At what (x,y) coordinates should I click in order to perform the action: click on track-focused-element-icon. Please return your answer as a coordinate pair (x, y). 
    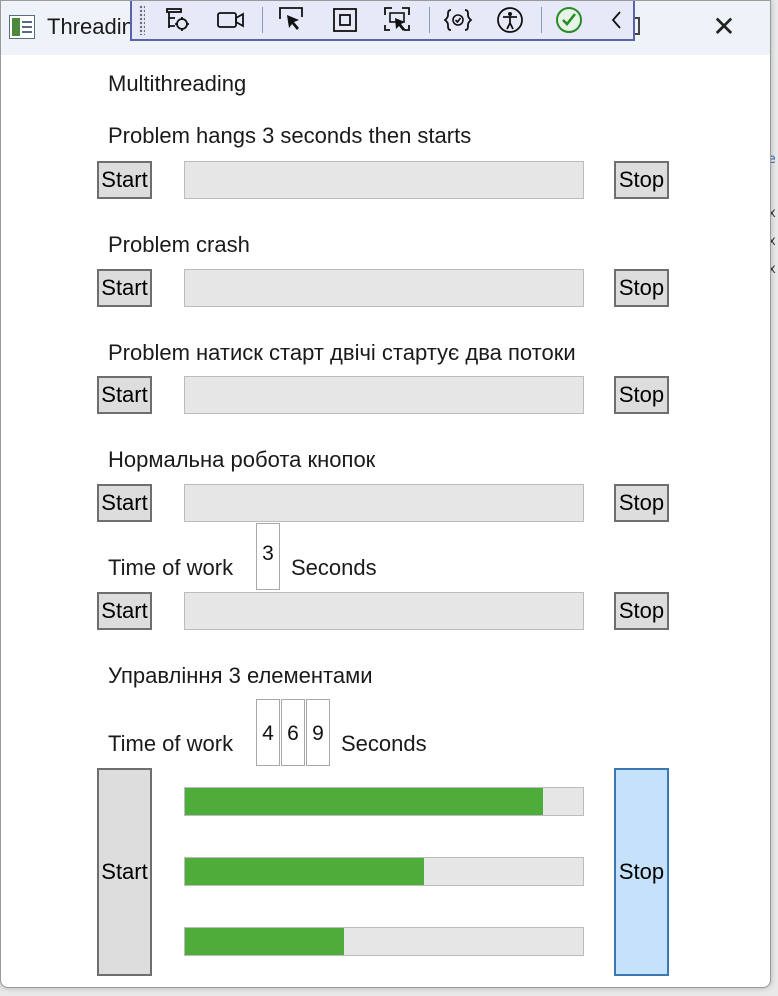
    Looking at the image, I should click on (397, 20).